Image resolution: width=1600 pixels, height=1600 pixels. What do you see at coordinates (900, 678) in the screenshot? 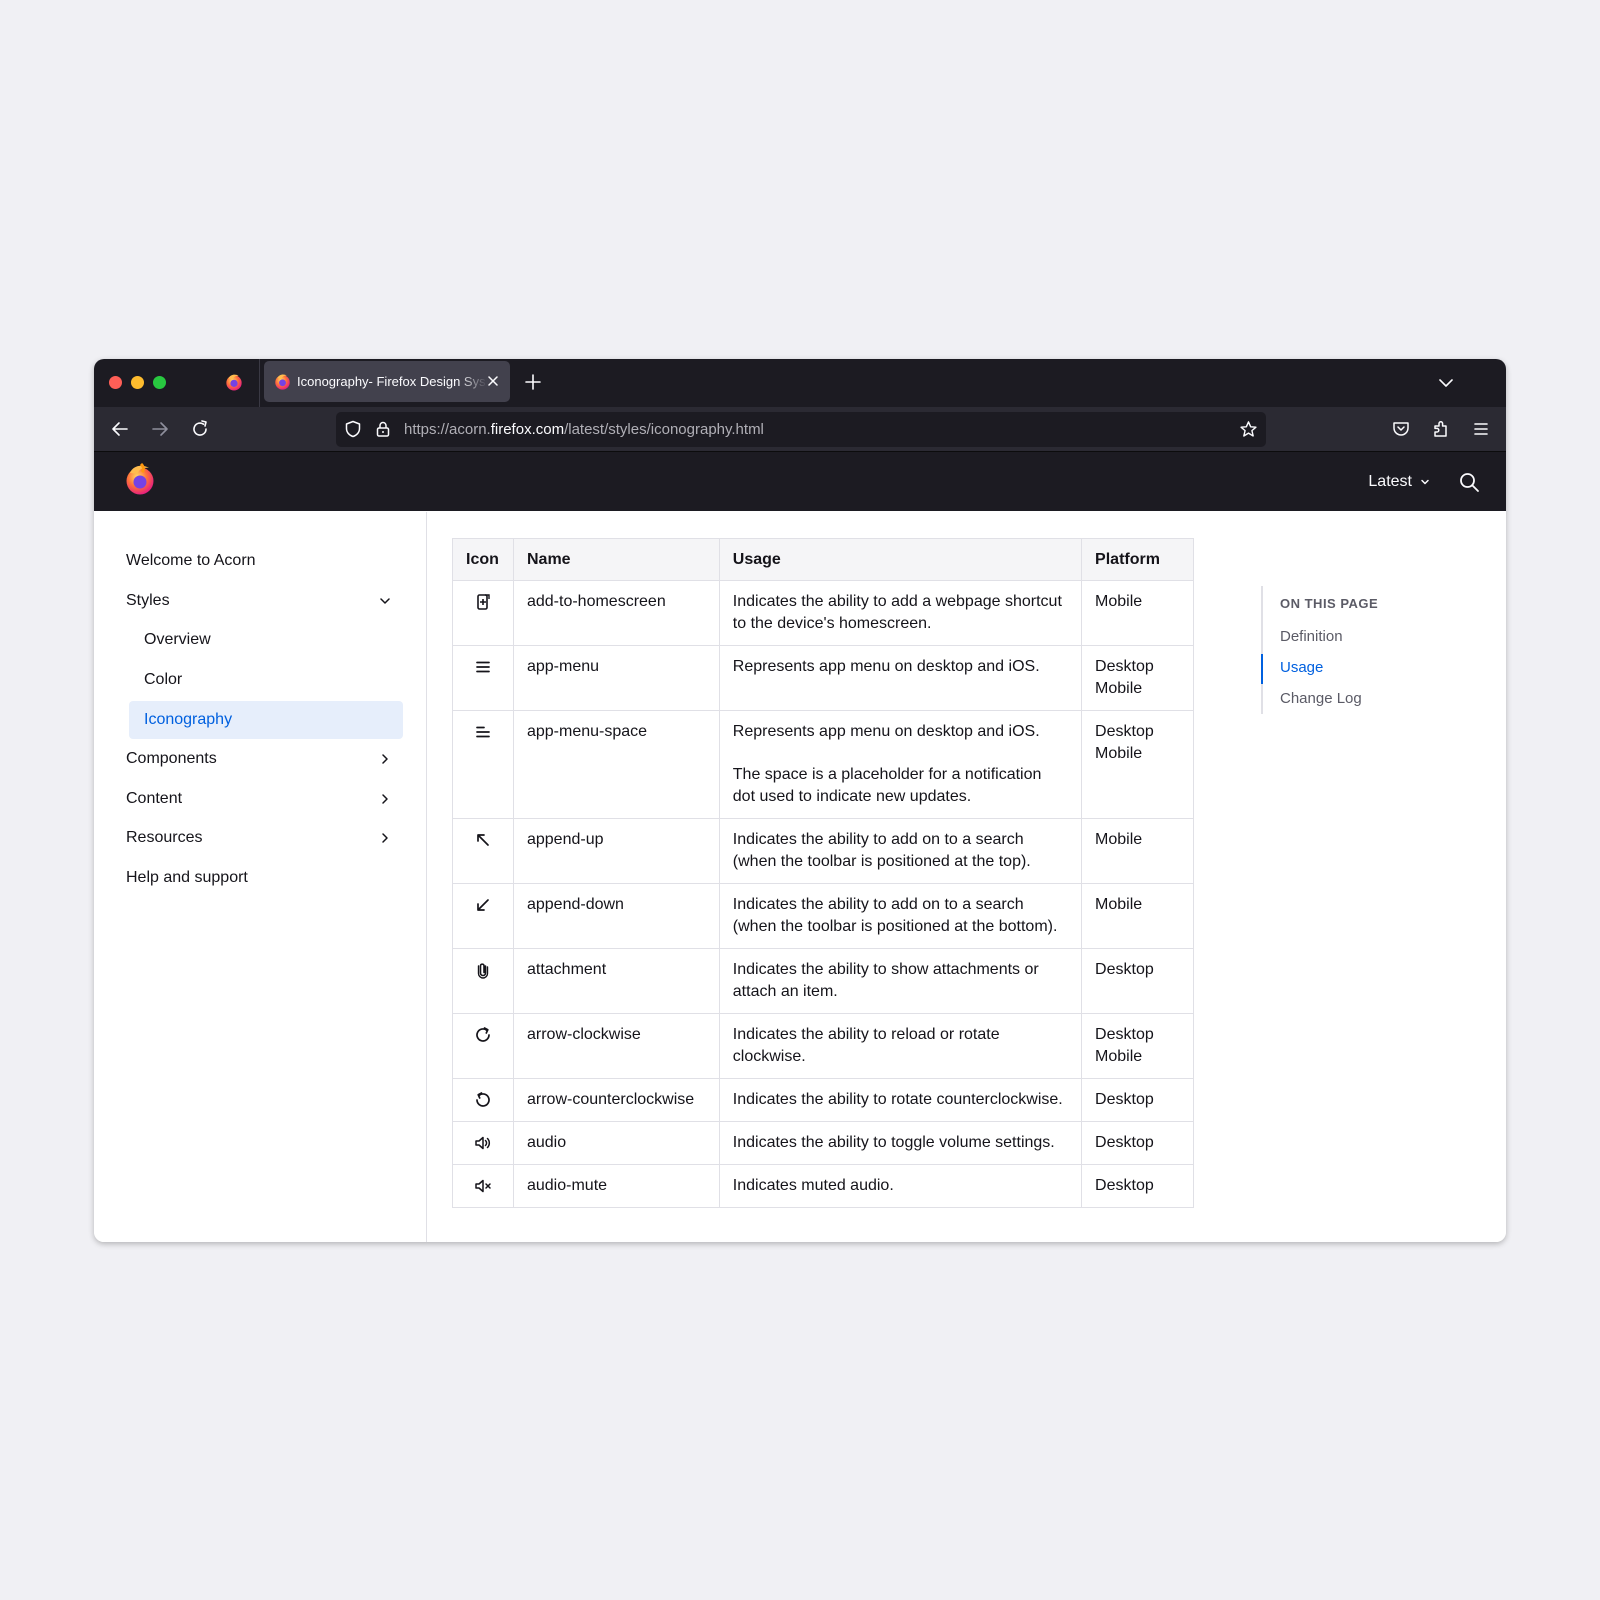
I see `icon-usage: Represents app menu on desktop and iOS.` at bounding box center [900, 678].